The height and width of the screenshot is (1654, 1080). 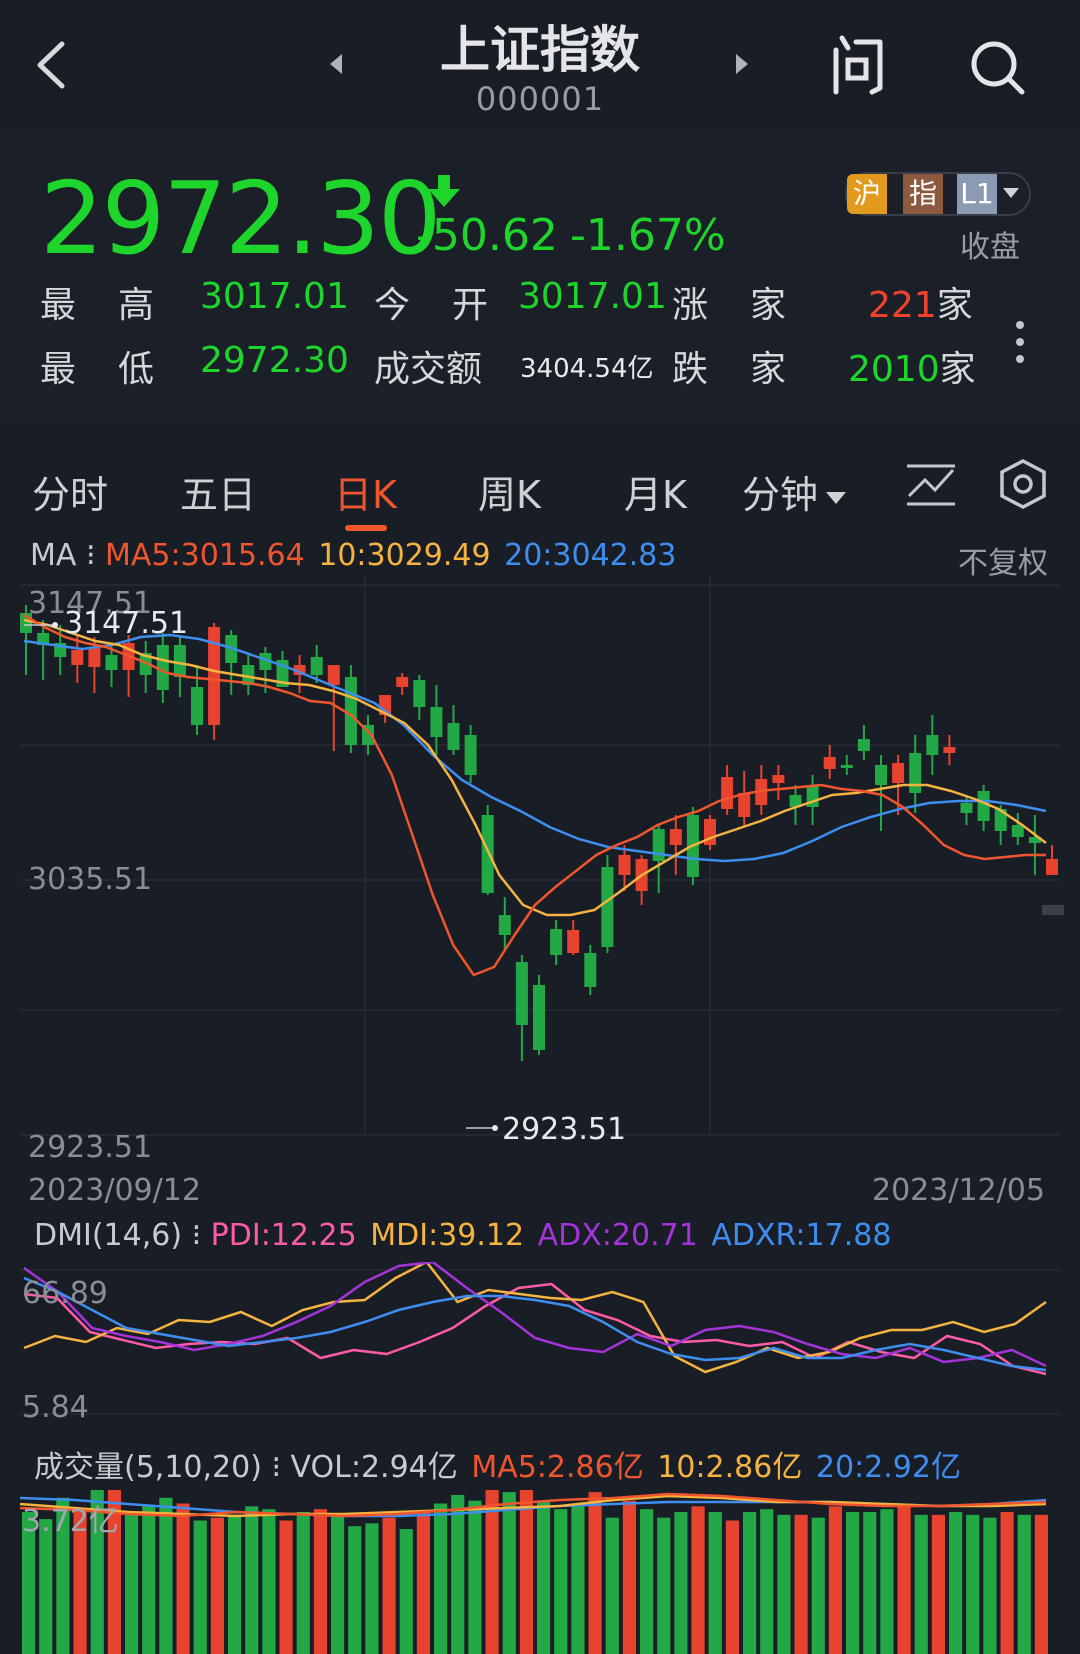 What do you see at coordinates (741, 64) in the screenshot?
I see `next-stock-icon` at bounding box center [741, 64].